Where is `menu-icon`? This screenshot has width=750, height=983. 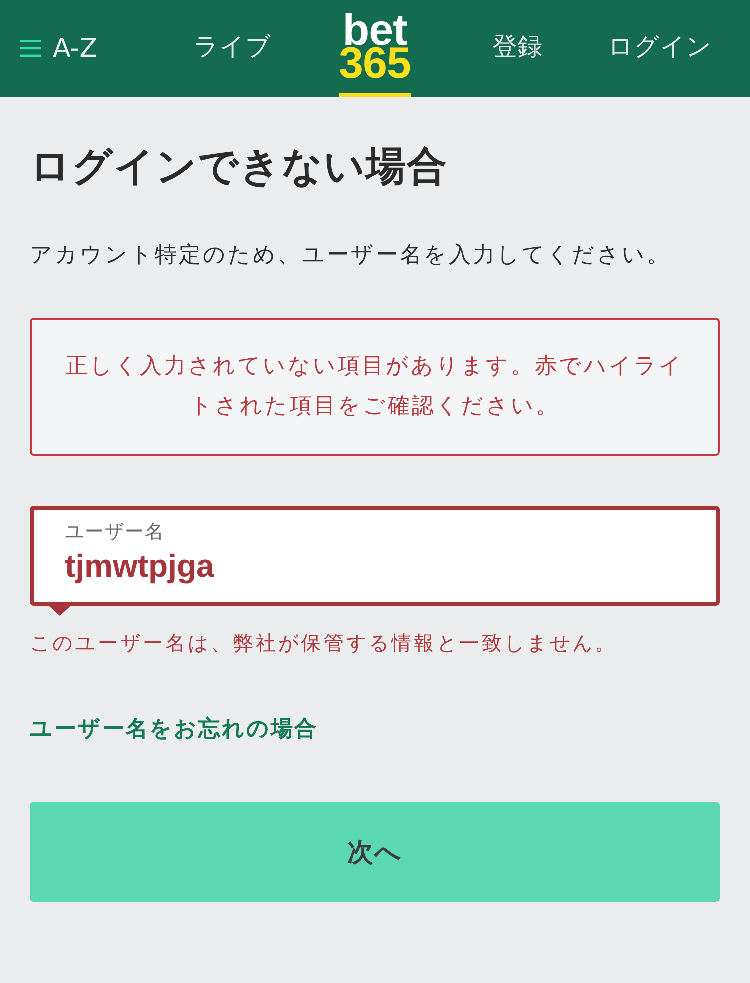 menu-icon is located at coordinates (30, 48).